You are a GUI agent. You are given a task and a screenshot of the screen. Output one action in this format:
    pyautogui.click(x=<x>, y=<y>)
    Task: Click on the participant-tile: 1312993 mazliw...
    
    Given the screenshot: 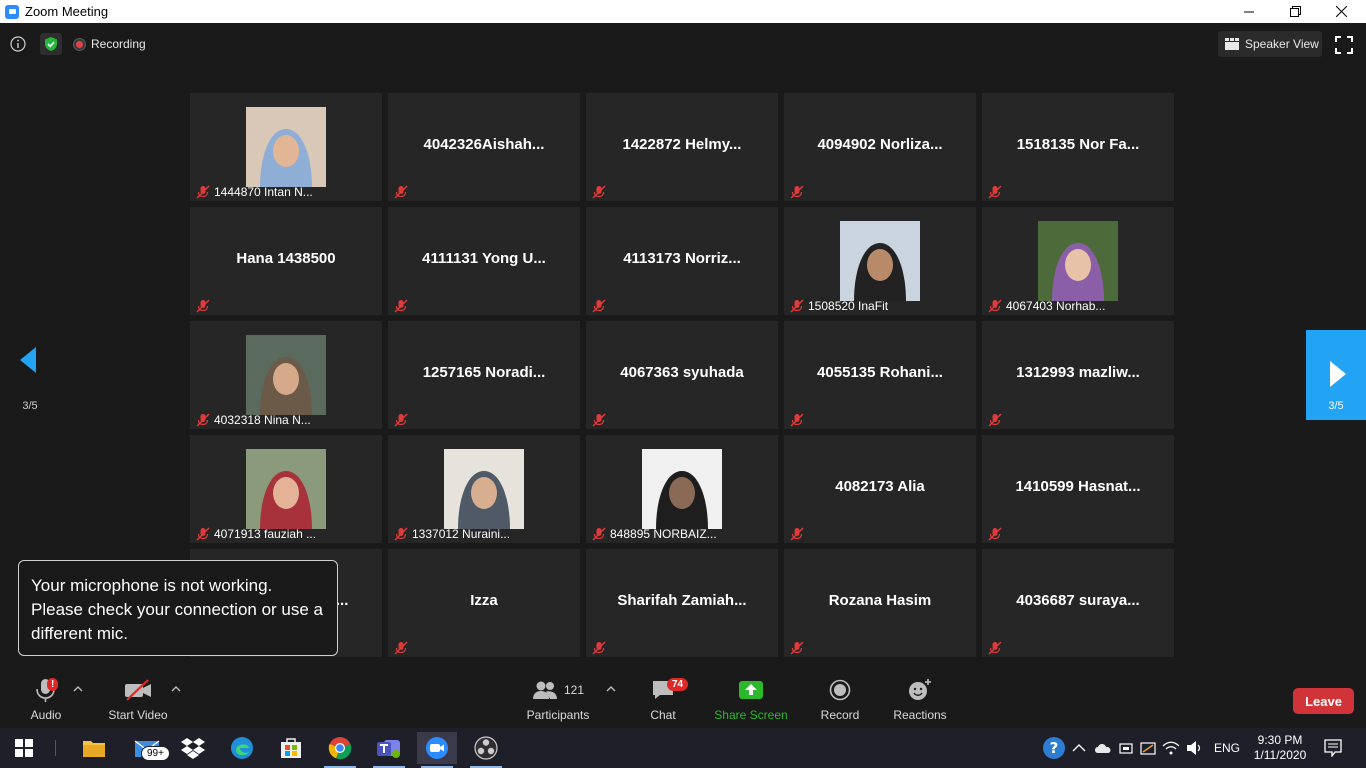 What is the action you would take?
    pyautogui.click(x=1078, y=375)
    